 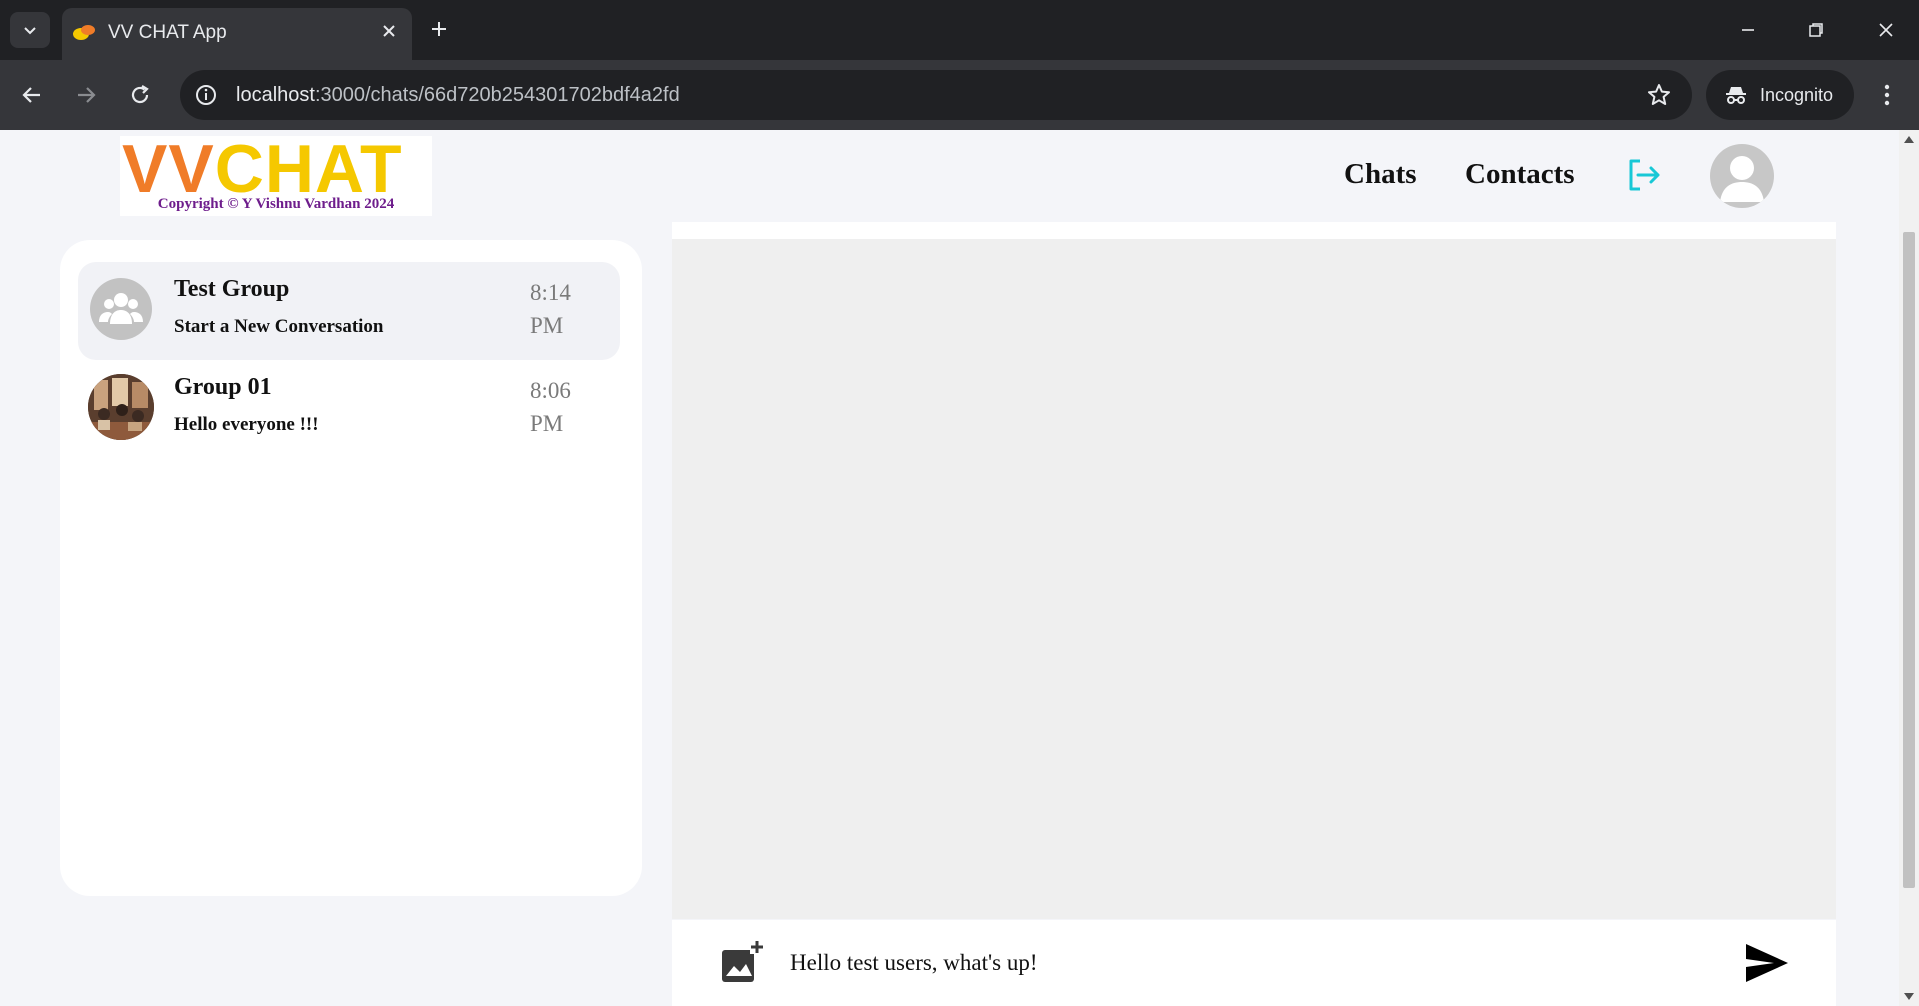 I want to click on chat-time: 8:14 PM, so click(x=550, y=309).